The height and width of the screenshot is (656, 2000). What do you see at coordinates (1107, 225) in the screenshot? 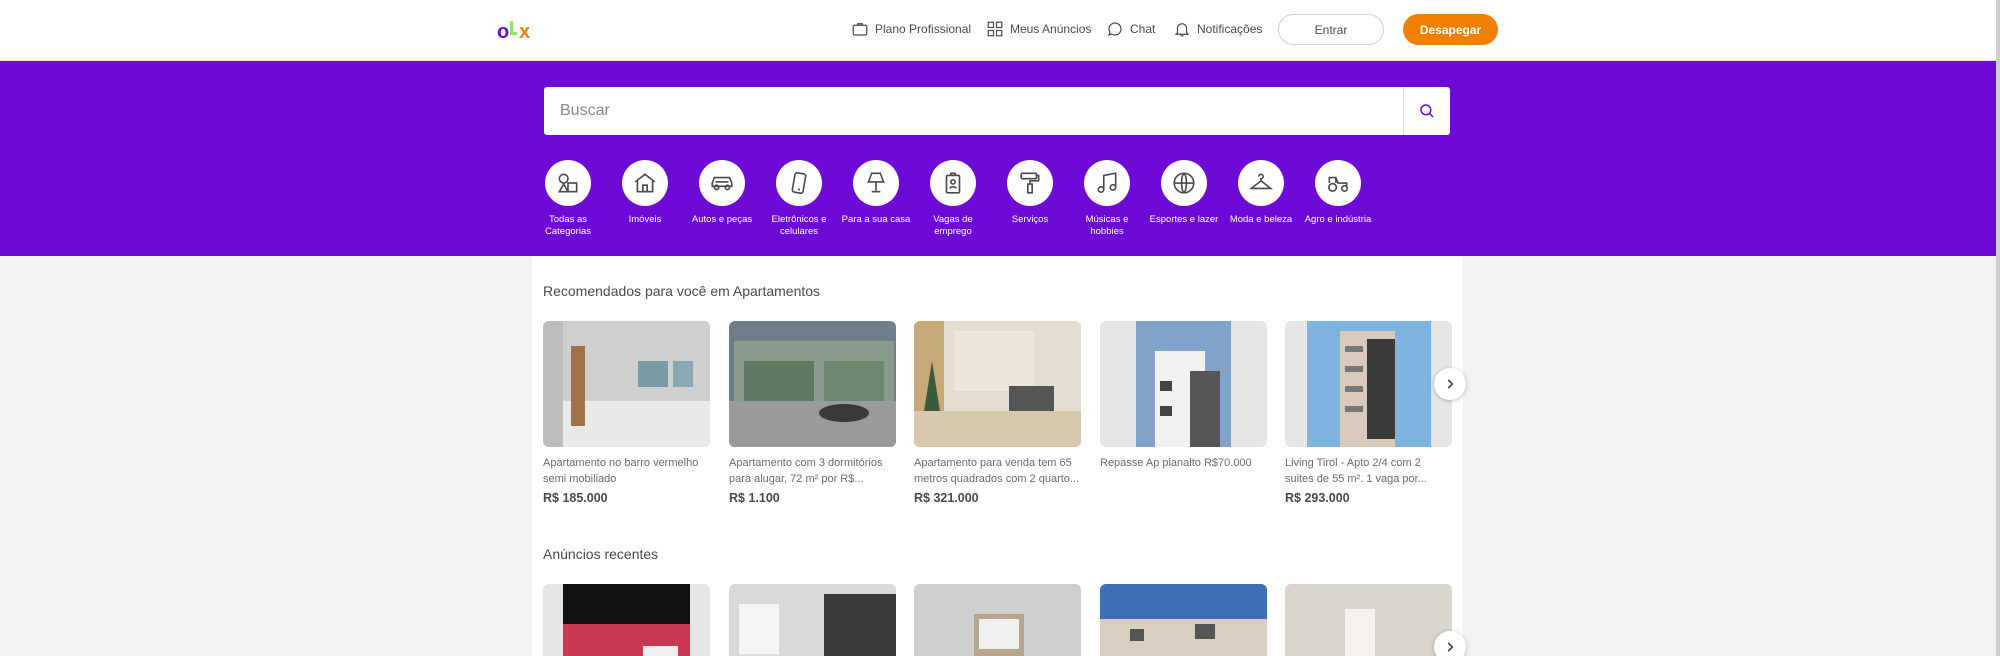
I see `category-label: Músicas e hobbies` at bounding box center [1107, 225].